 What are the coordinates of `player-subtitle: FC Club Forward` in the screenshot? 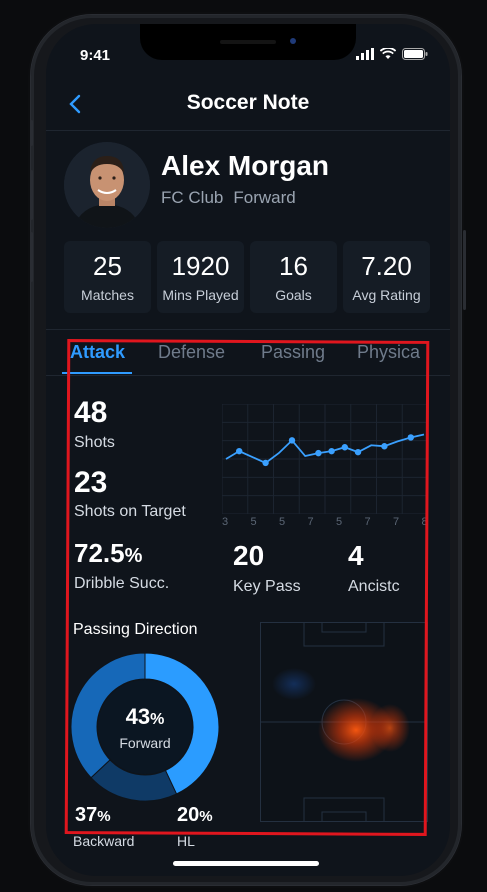 It's located at (228, 198).